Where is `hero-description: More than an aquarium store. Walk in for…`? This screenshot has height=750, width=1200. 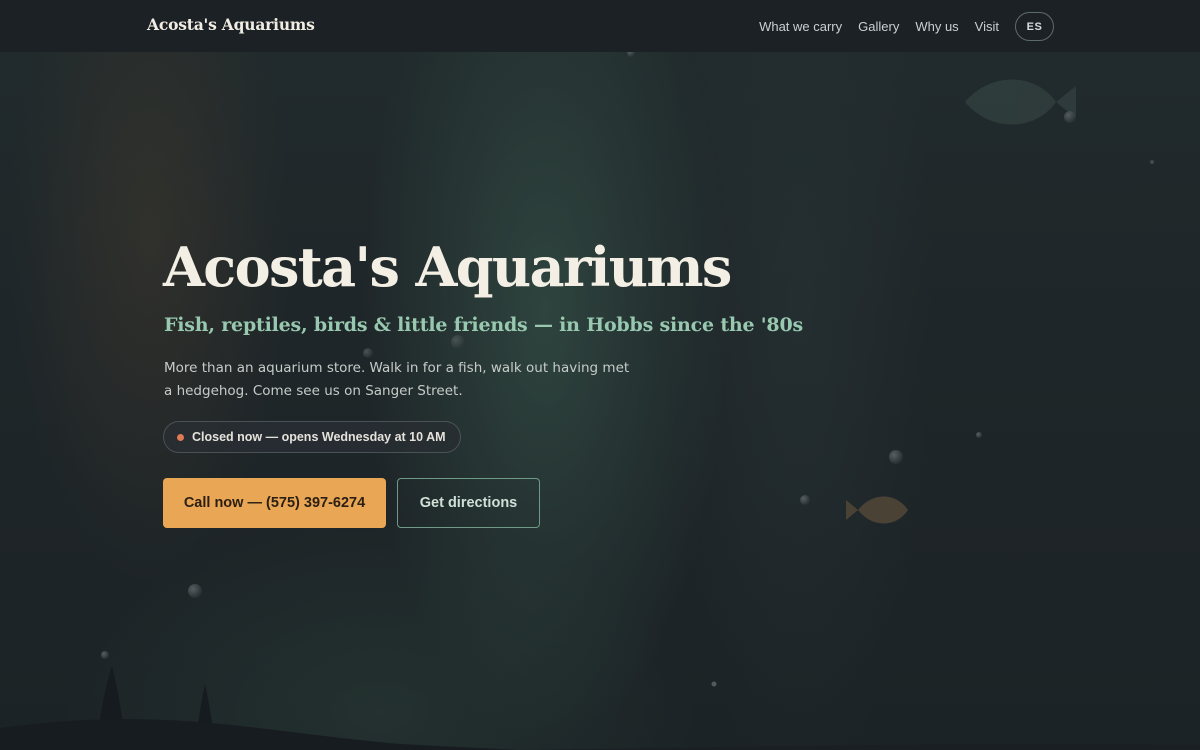 hero-description: More than an aquarium store. Walk in for… is located at coordinates (397, 379).